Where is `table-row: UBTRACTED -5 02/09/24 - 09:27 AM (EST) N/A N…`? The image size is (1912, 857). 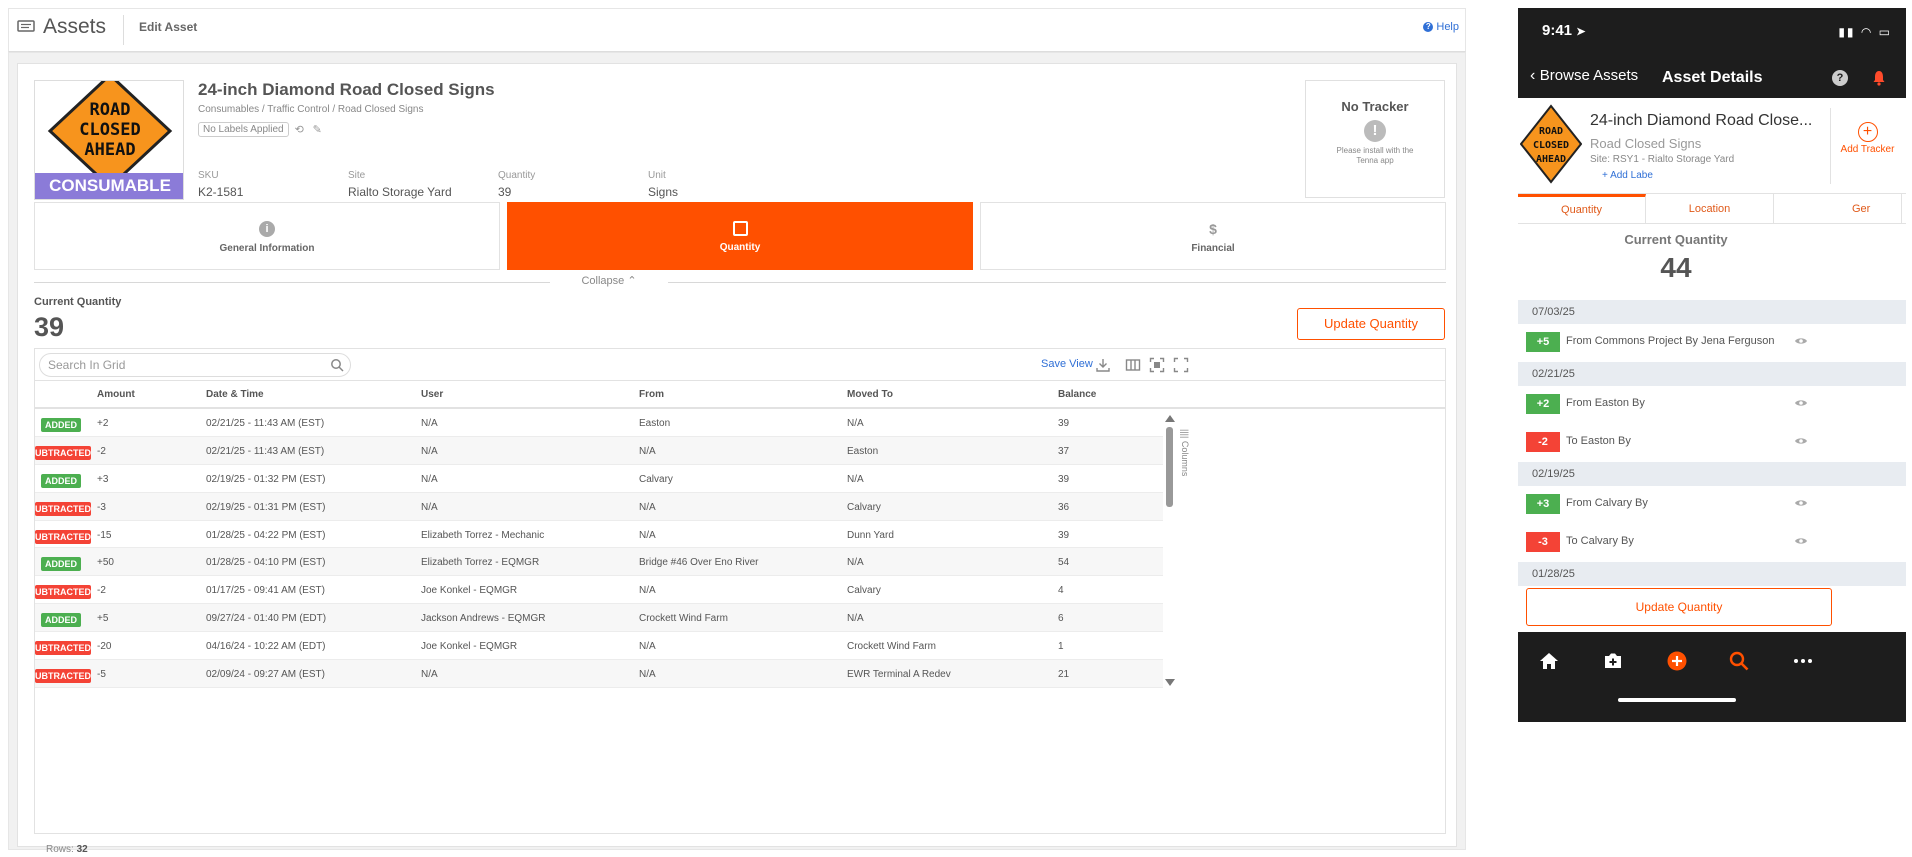 table-row: UBTRACTED -5 02/09/24 - 09:27 AM (EST) N/A N… is located at coordinates (599, 674).